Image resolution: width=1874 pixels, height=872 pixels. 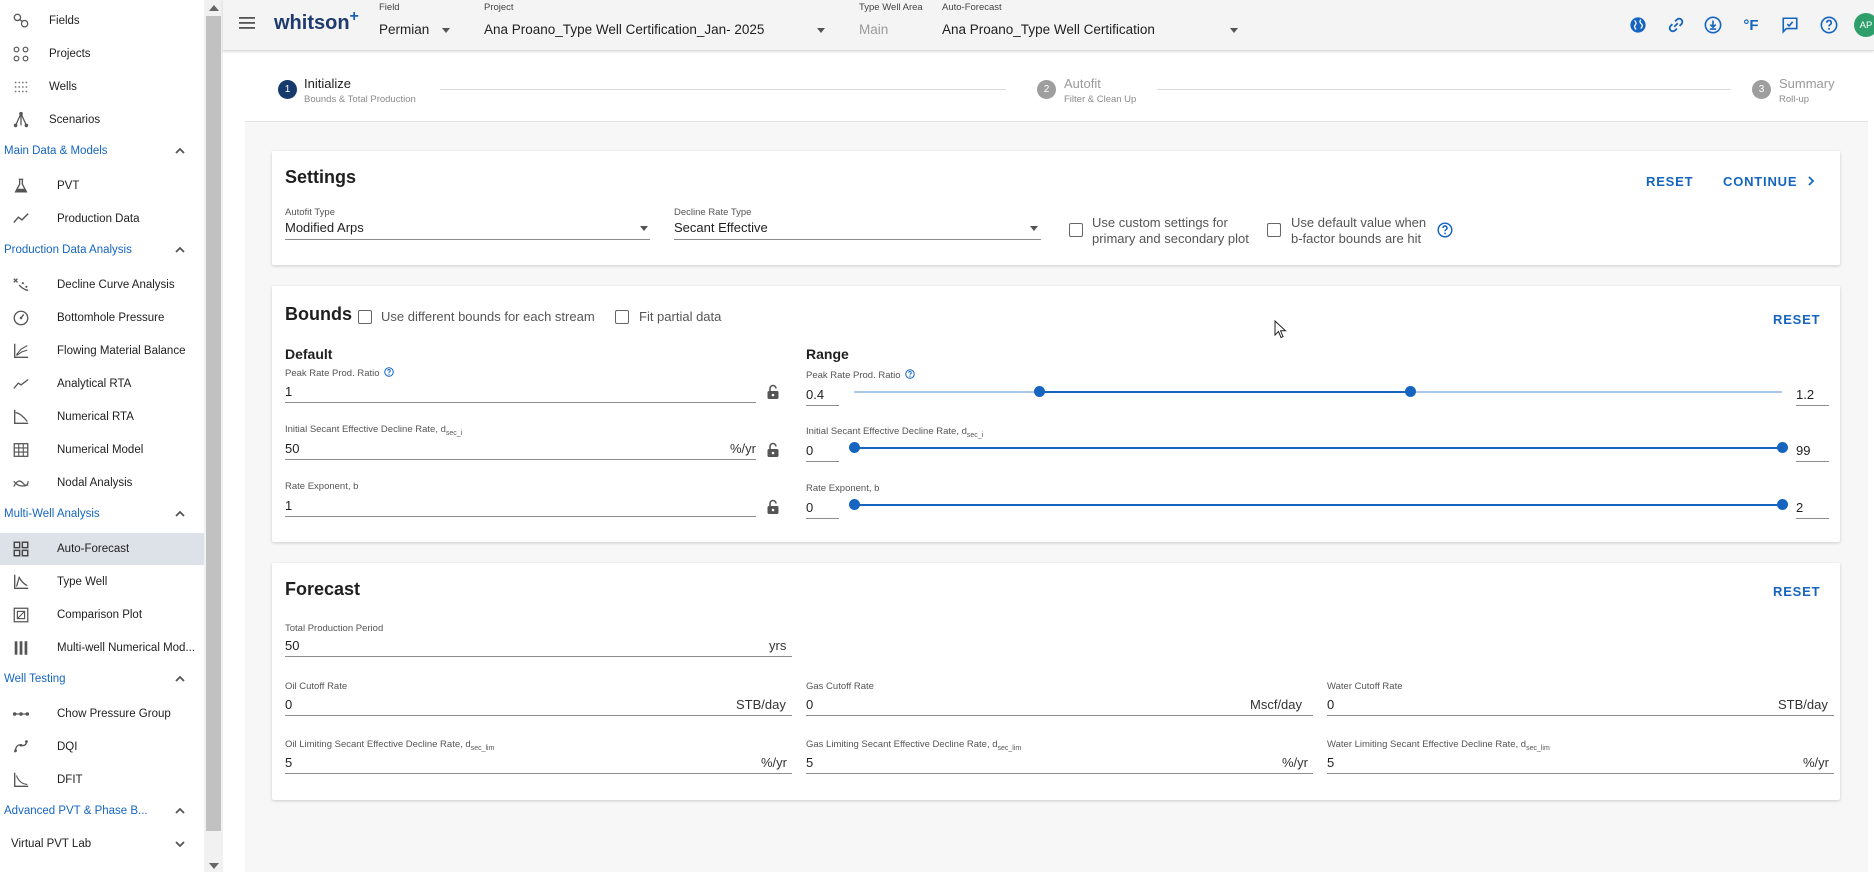 I want to click on app-logo: whitson+, so click(x=316, y=21).